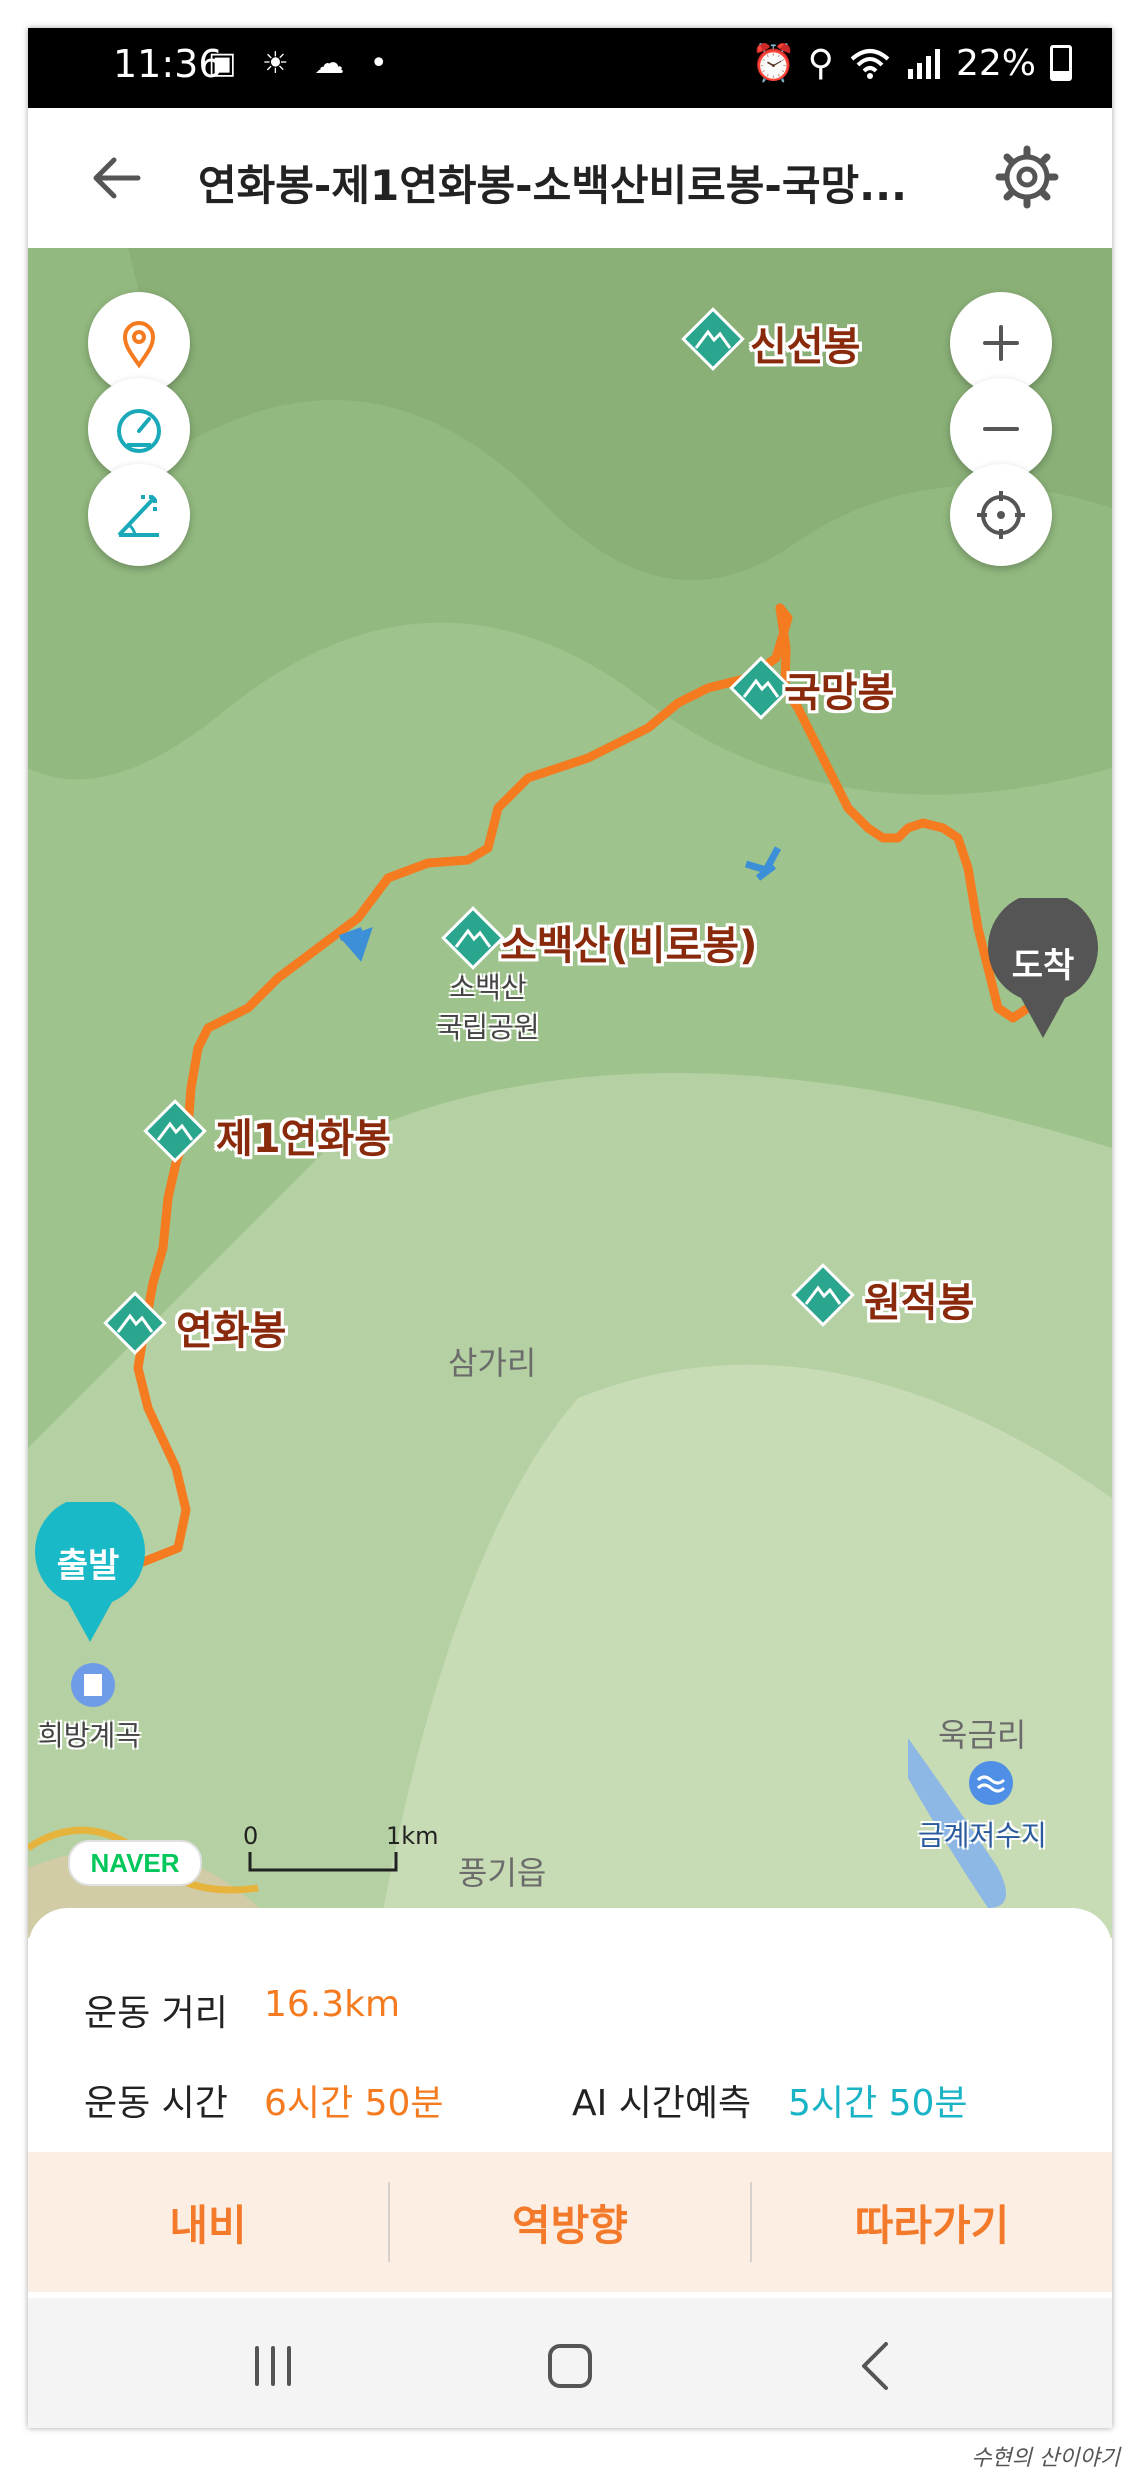 Image resolution: width=1140 pixels, height=2480 pixels. I want to click on ai-time-label: AI 시간예측, so click(662, 2103).